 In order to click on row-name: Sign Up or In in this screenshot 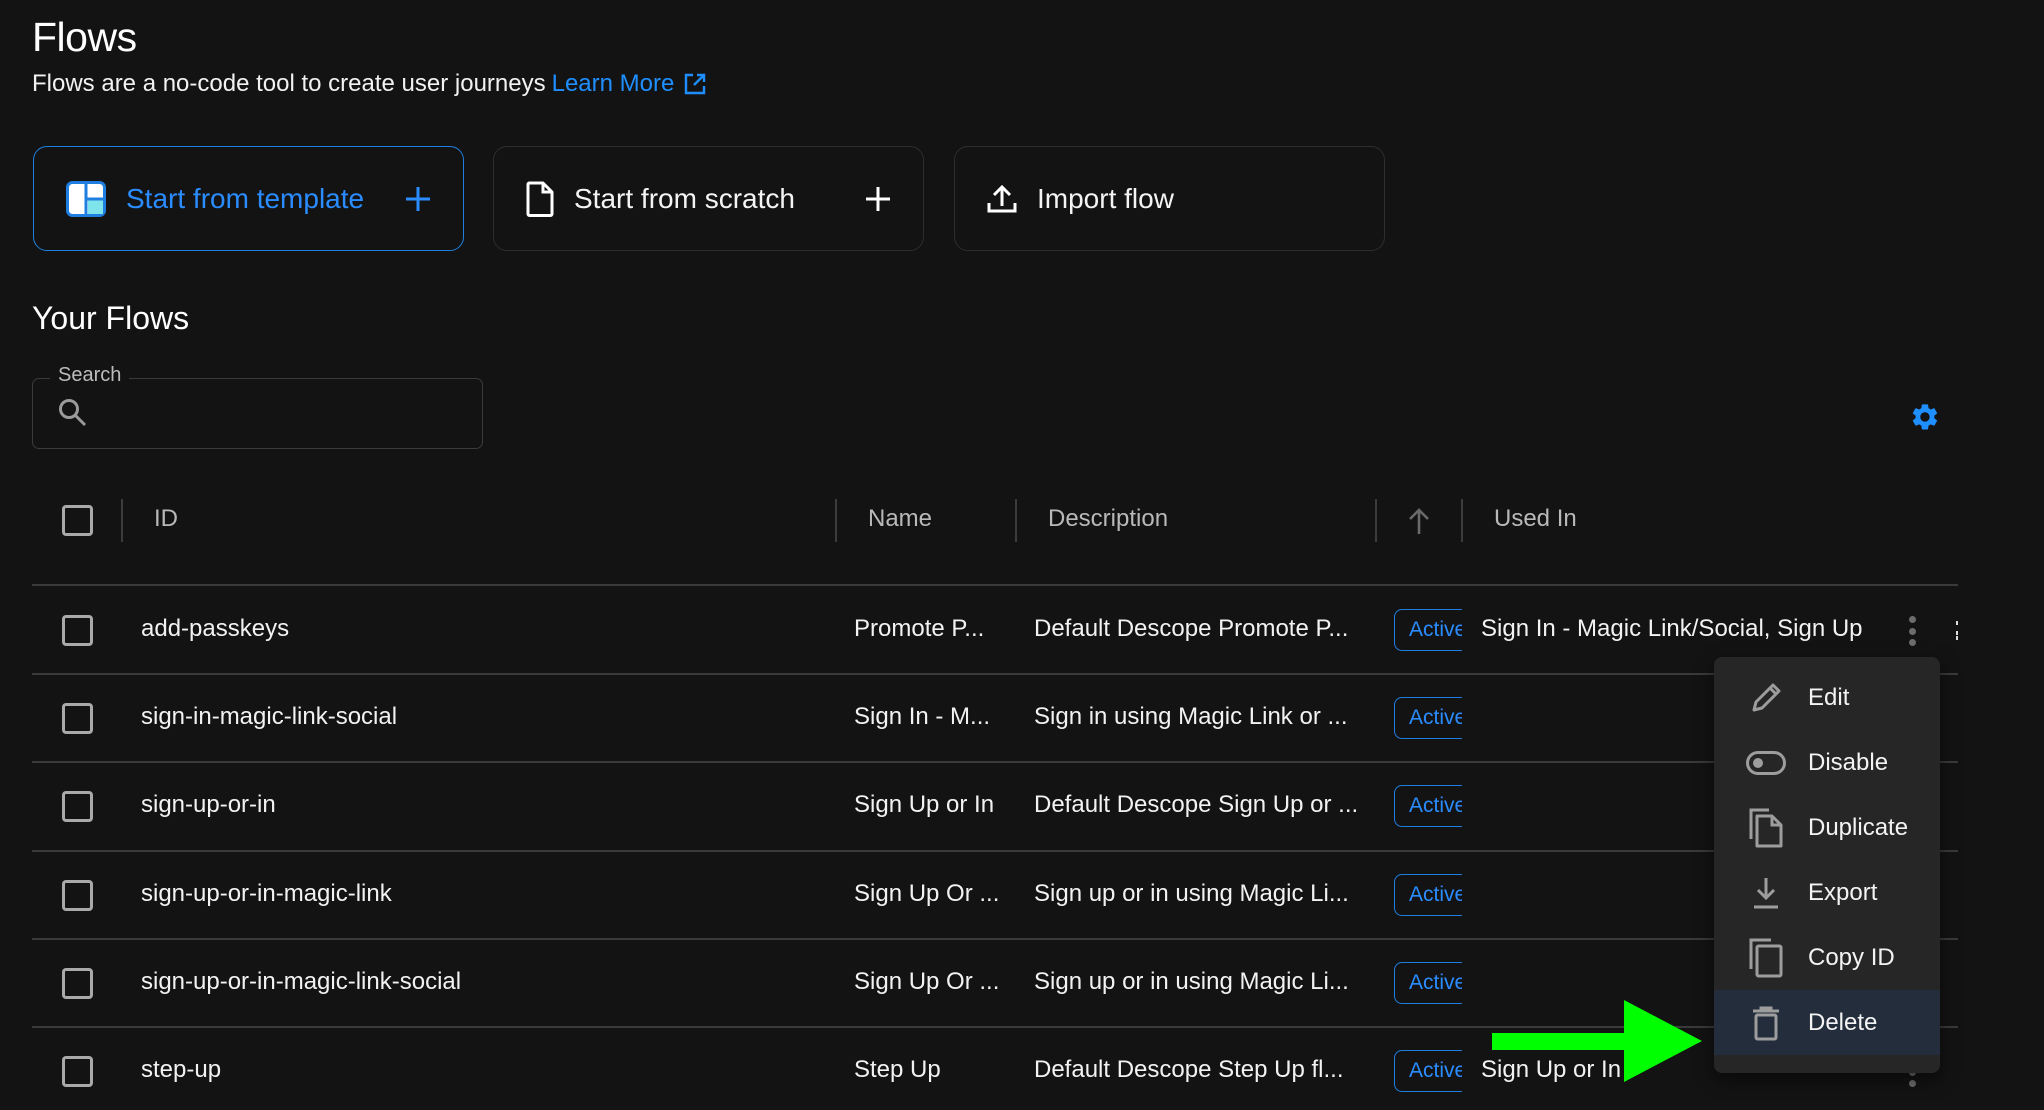, I will do `click(924, 804)`.